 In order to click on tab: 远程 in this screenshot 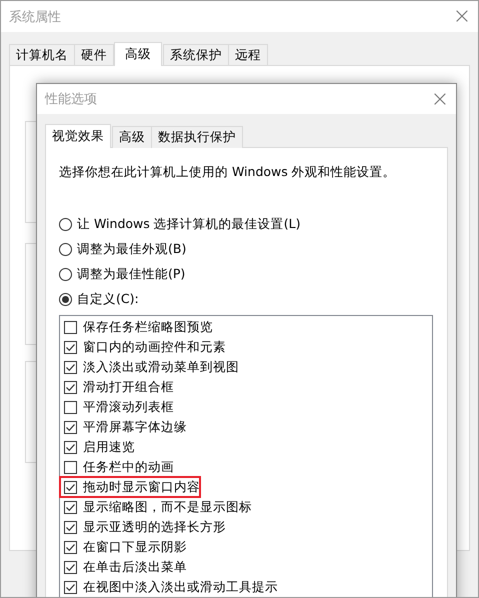, I will do `click(248, 55)`.